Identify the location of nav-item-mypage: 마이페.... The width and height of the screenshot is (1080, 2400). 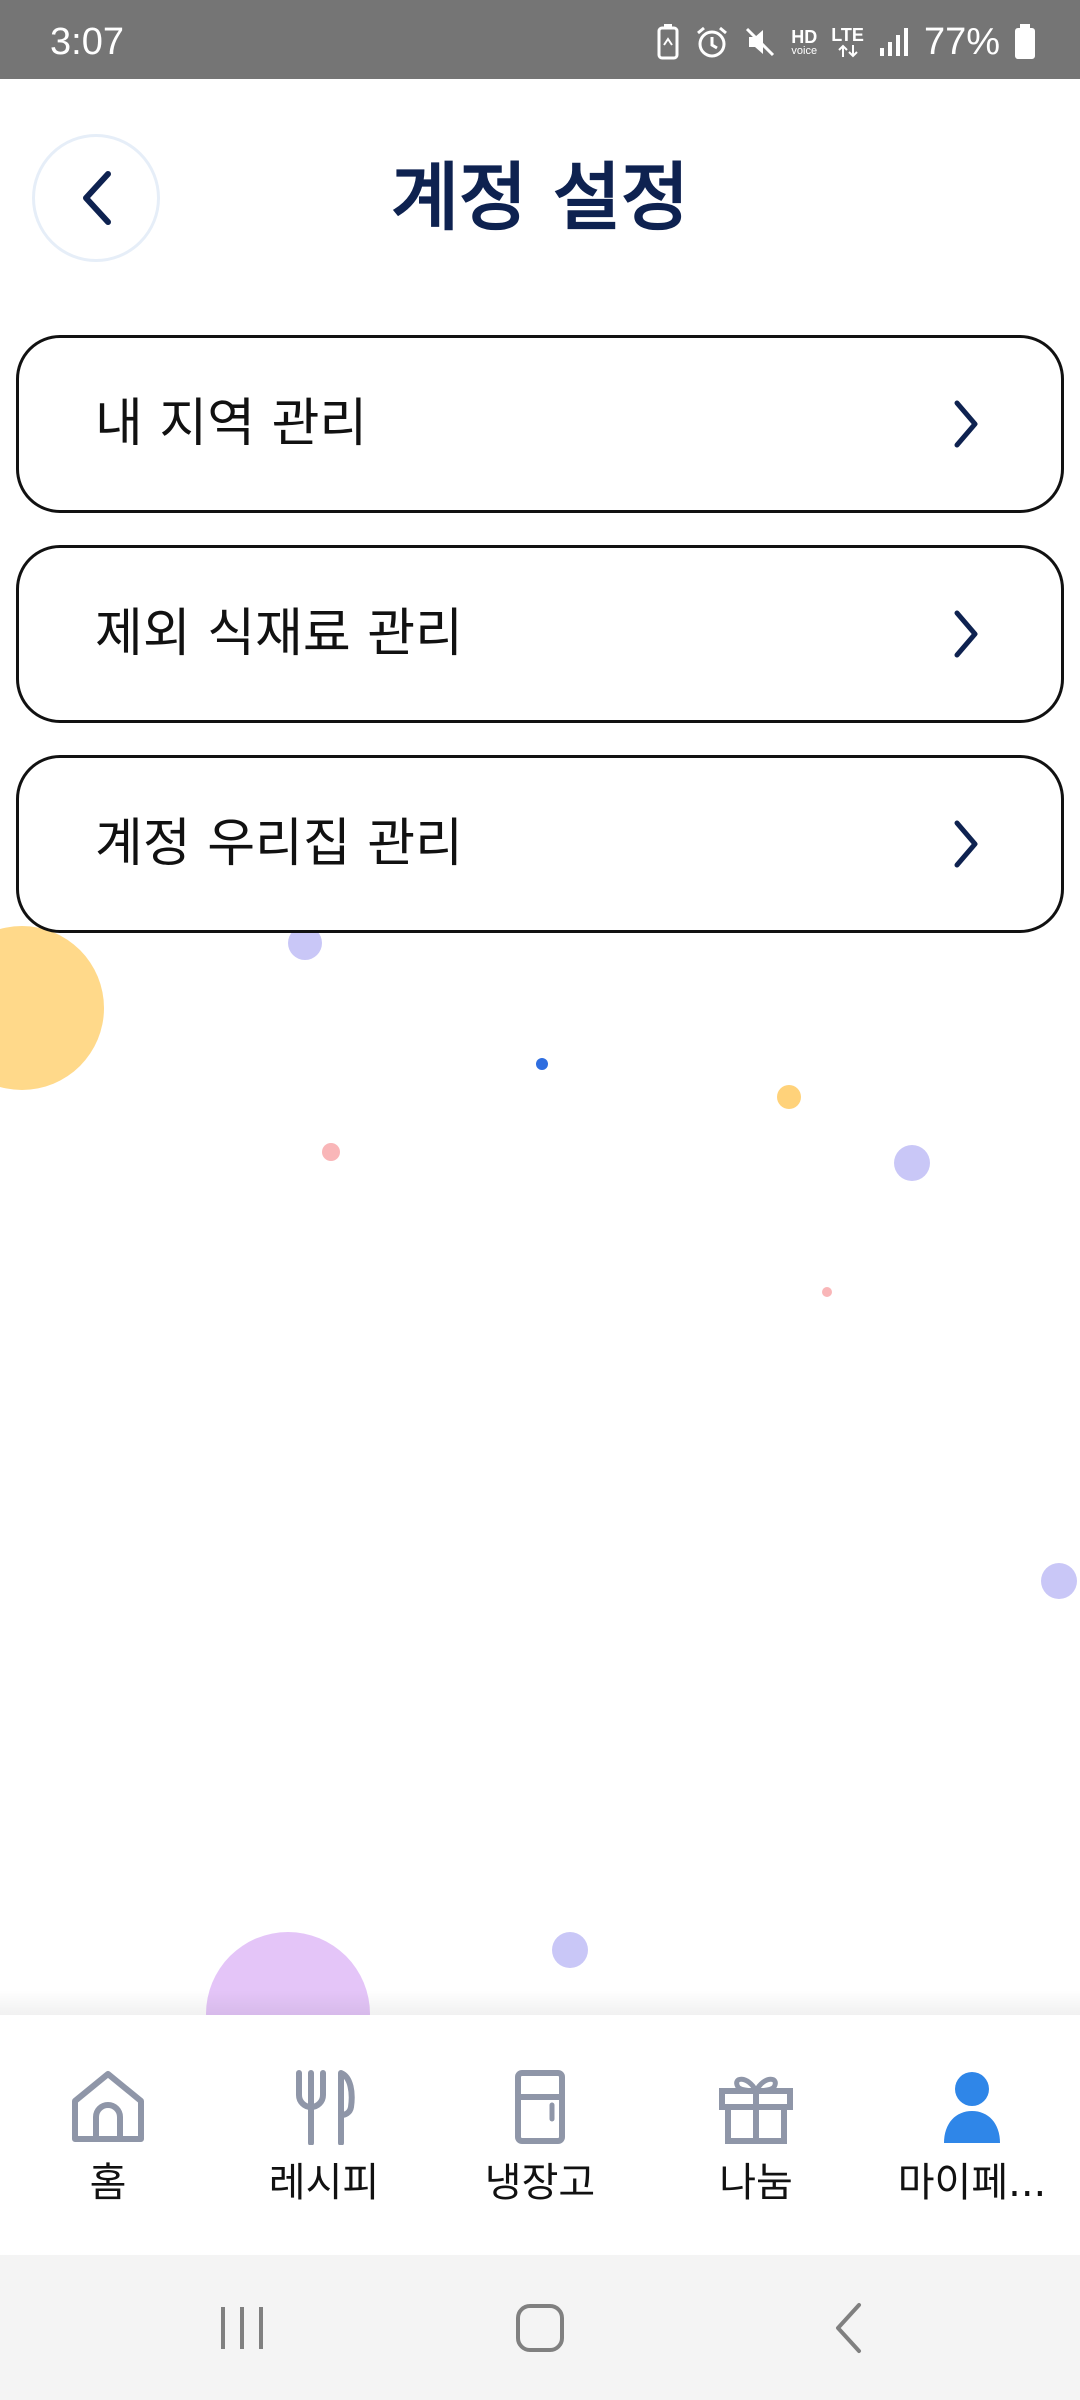
(972, 2148).